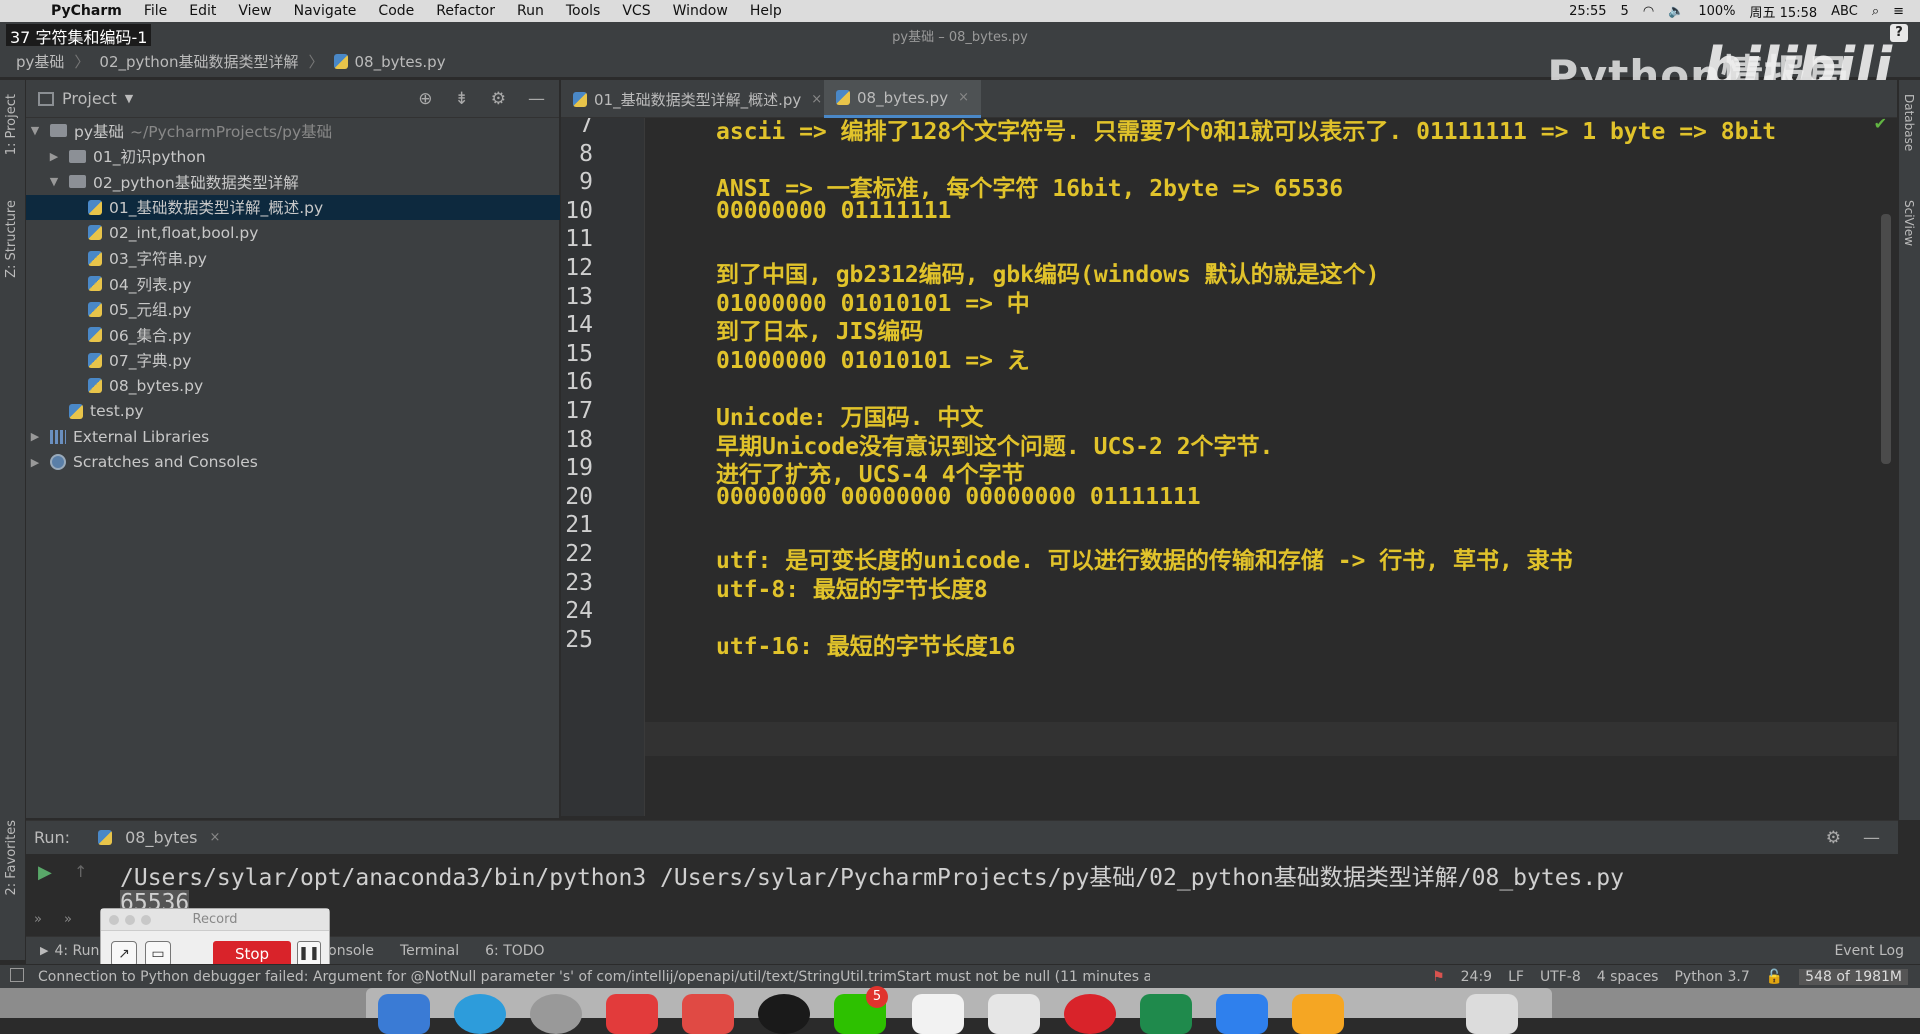  I want to click on memory-indicator: 548 of 1981M, so click(1853, 976).